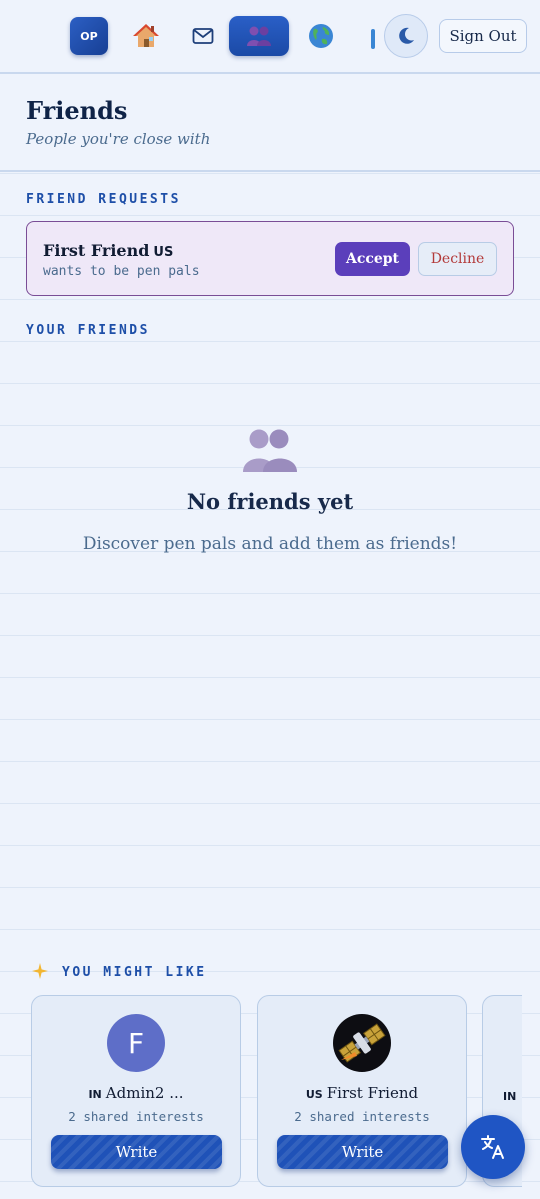 This screenshot has height=1199, width=540. I want to click on nav-more-button, so click(373, 36).